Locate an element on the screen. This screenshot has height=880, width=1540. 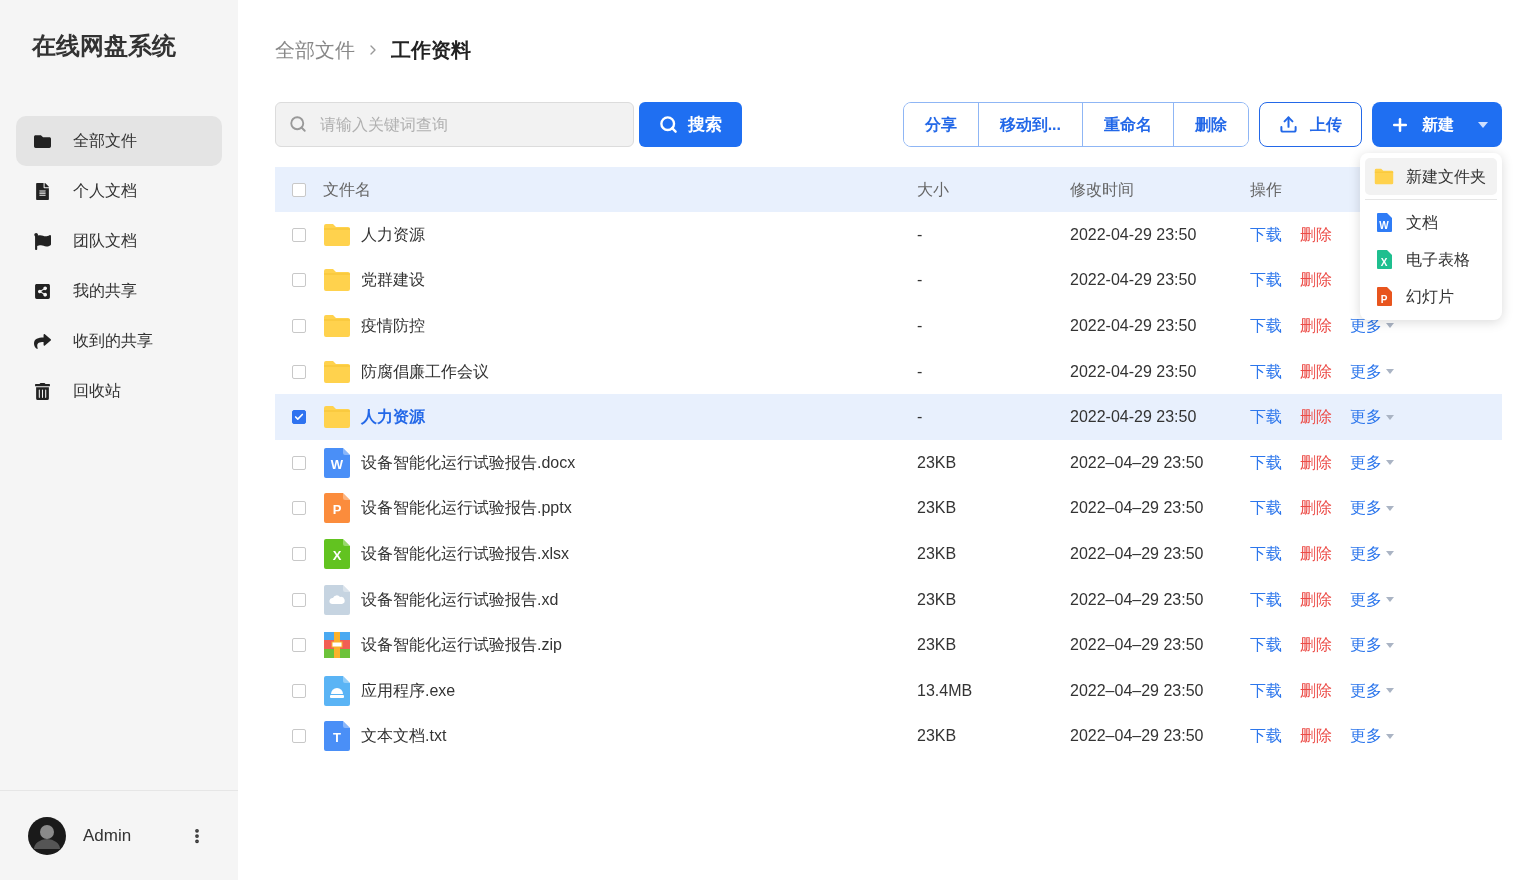
document-file-icon: W is located at coordinates (337, 462).